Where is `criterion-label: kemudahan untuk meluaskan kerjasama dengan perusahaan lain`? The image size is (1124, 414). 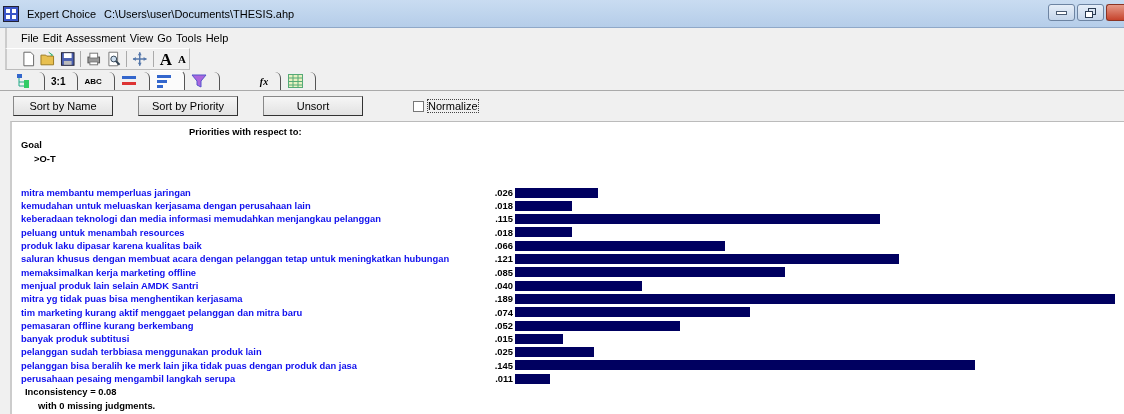
criterion-label: kemudahan untuk meluaskan kerjasama dengan perusahaan lain is located at coordinates (166, 206).